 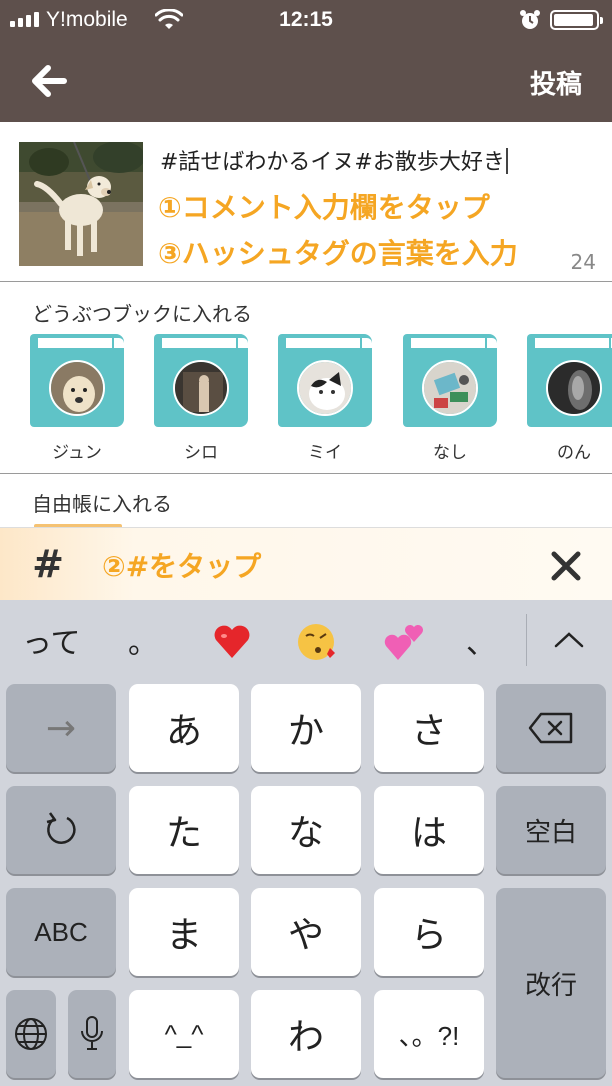 I want to click on space-key: 空白, so click(x=551, y=830).